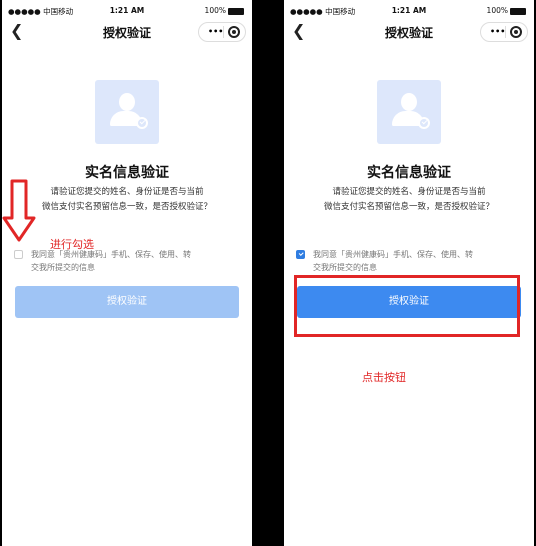 This screenshot has height=546, width=536. What do you see at coordinates (407, 306) in the screenshot?
I see `highlight-box` at bounding box center [407, 306].